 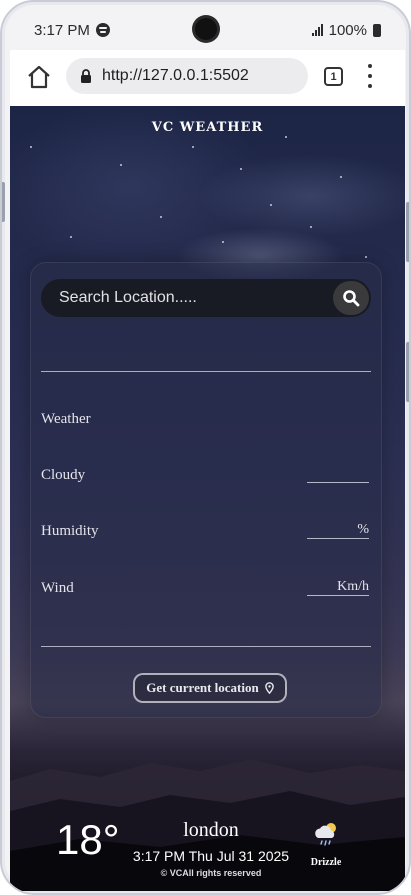 What do you see at coordinates (211, 856) in the screenshot?
I see `date-time: 3:17 PM Thu Jul 31 2025` at bounding box center [211, 856].